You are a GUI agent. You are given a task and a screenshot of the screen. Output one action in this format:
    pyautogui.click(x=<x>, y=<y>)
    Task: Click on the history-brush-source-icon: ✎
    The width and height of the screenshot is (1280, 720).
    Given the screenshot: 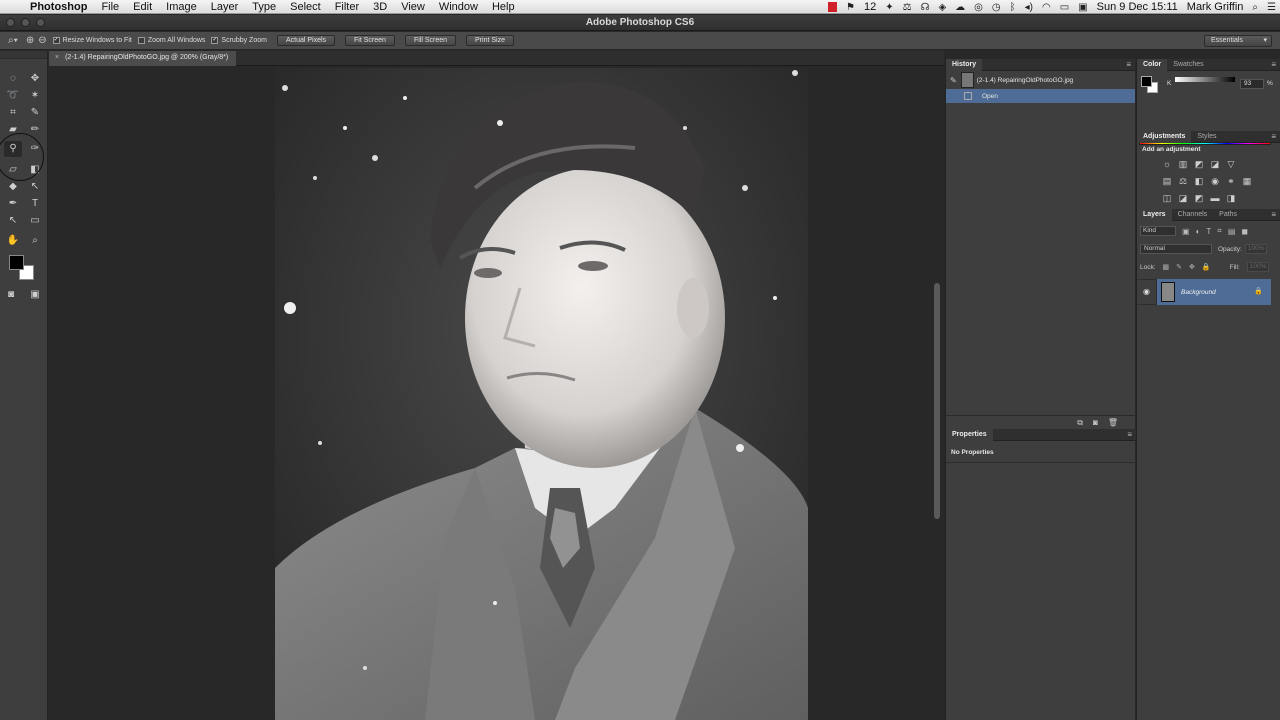 What is the action you would take?
    pyautogui.click(x=953, y=80)
    